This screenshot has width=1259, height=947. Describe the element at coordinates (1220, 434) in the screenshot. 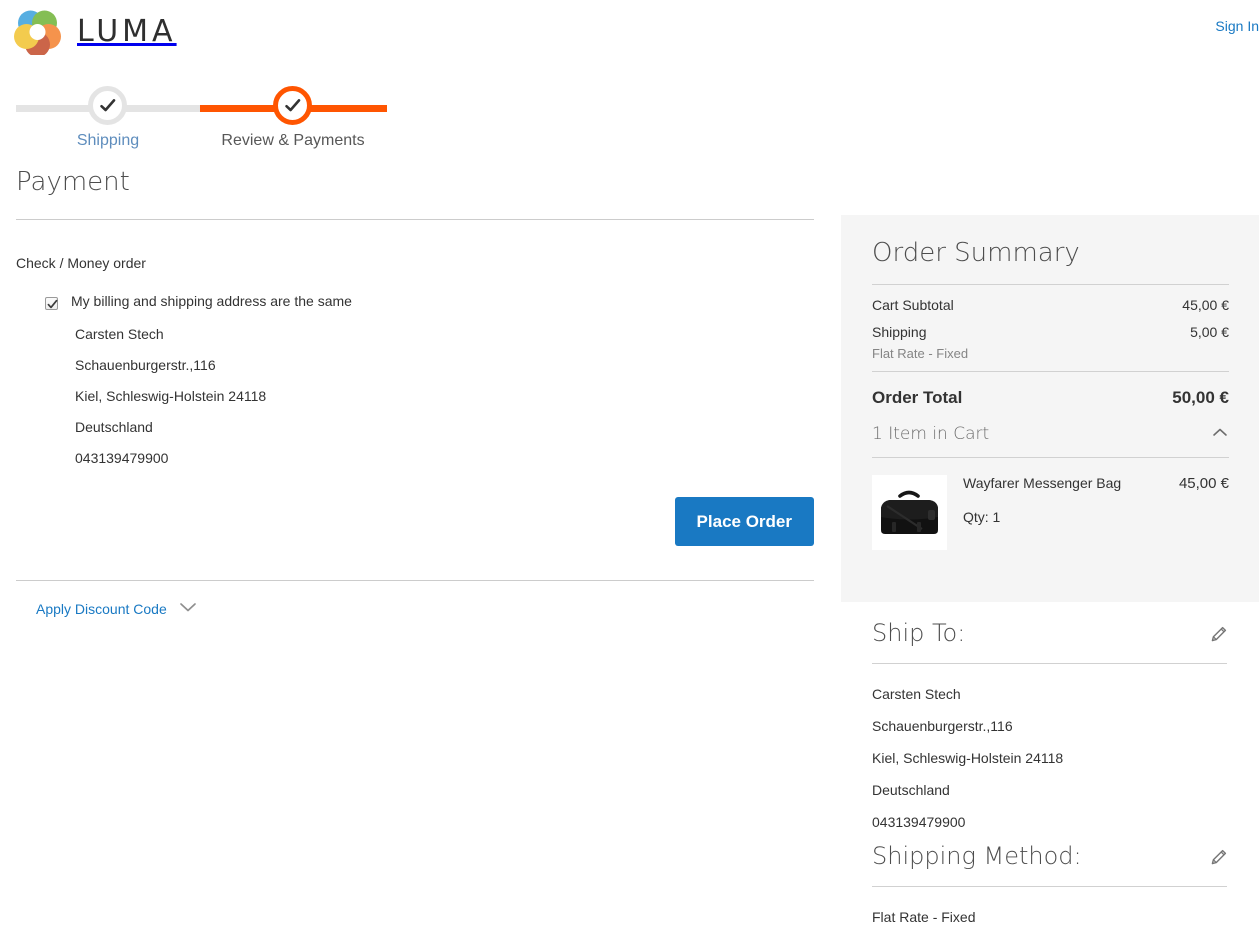

I see `chevron-up-icon` at that location.